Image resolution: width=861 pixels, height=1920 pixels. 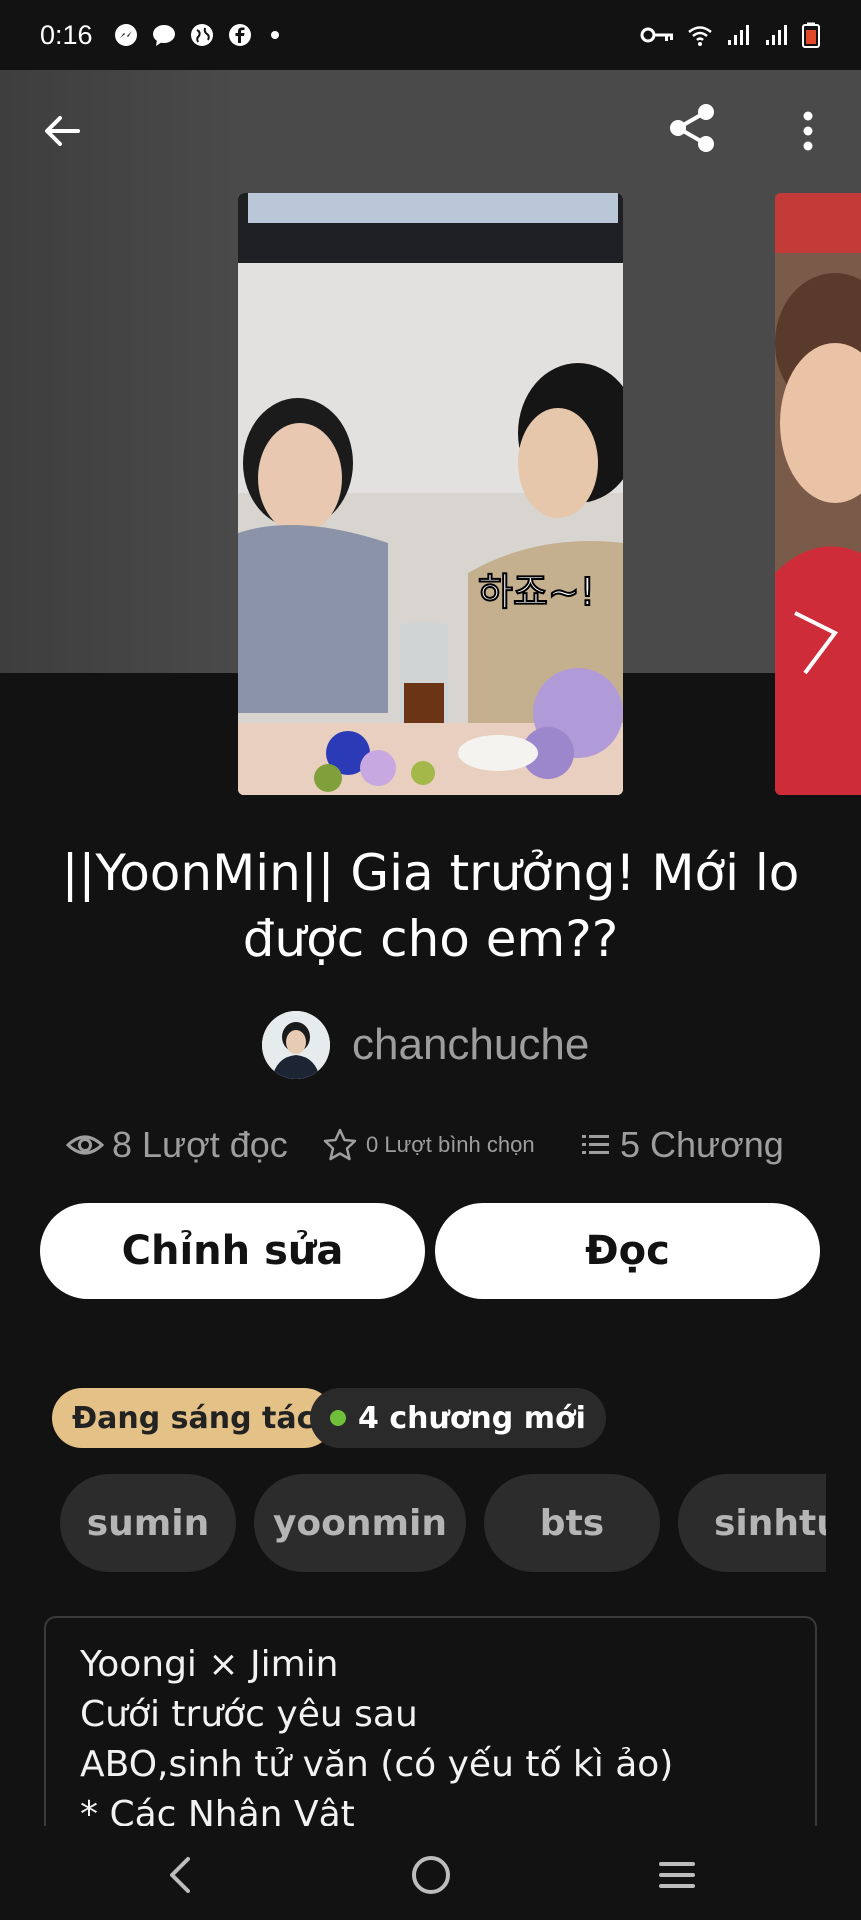 I want to click on avatar-image, so click(x=296, y=1045).